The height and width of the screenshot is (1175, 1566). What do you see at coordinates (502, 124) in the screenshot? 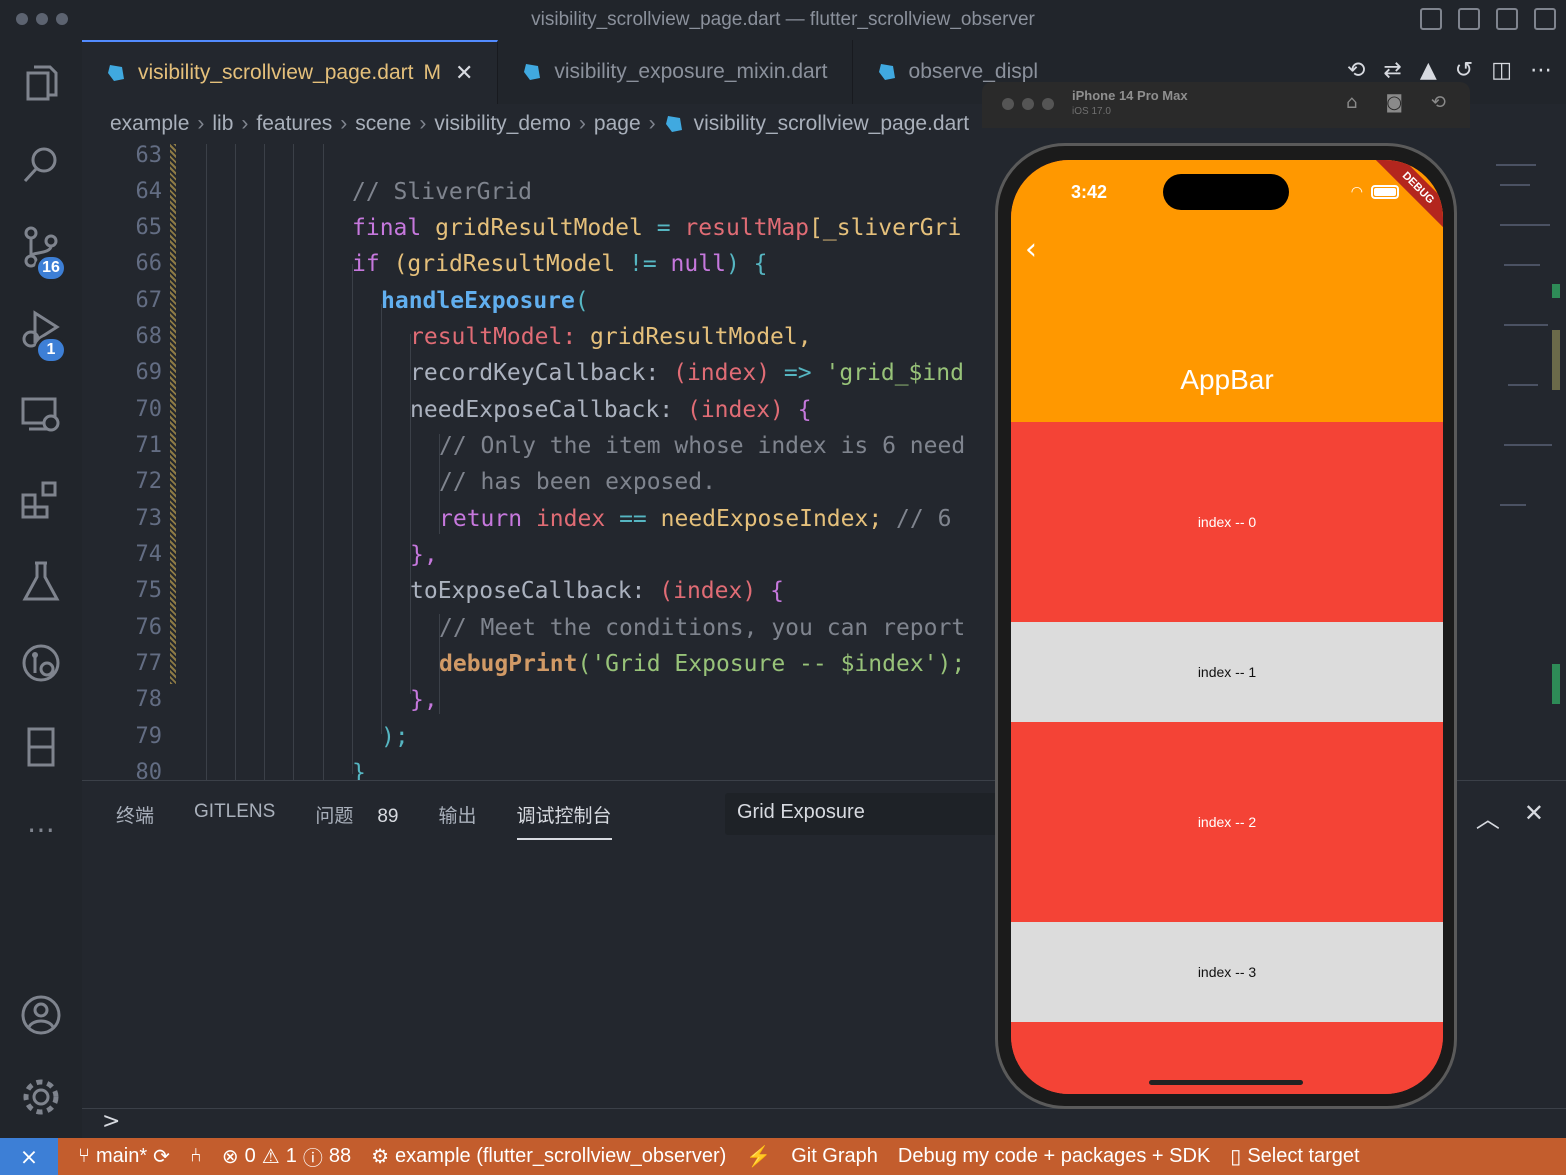
I see `breadcrumb-item: visibility_demo` at bounding box center [502, 124].